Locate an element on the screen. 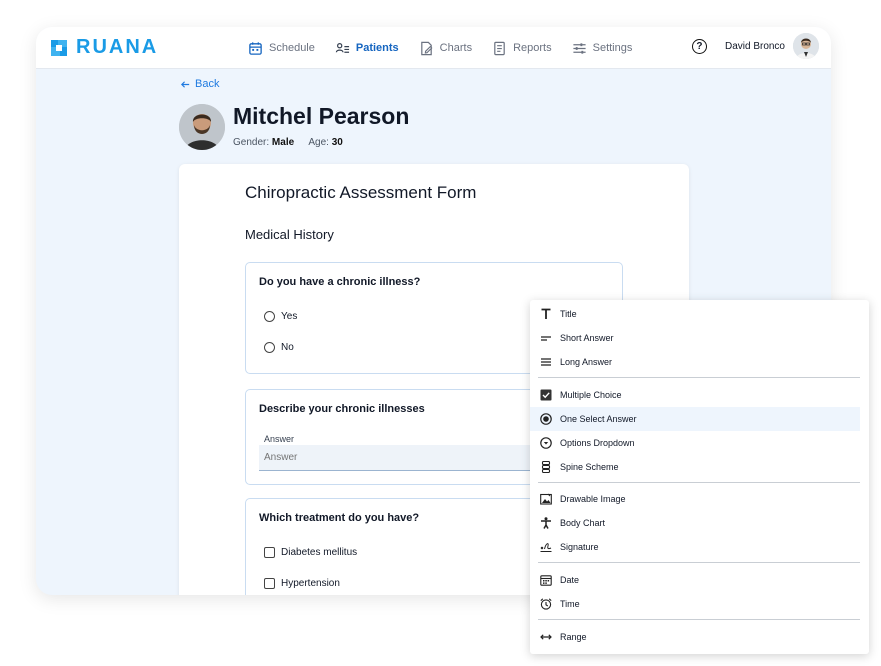 Image resolution: width=881 pixels, height=666 pixels. menu-item-label: Drawable Image is located at coordinates (593, 499).